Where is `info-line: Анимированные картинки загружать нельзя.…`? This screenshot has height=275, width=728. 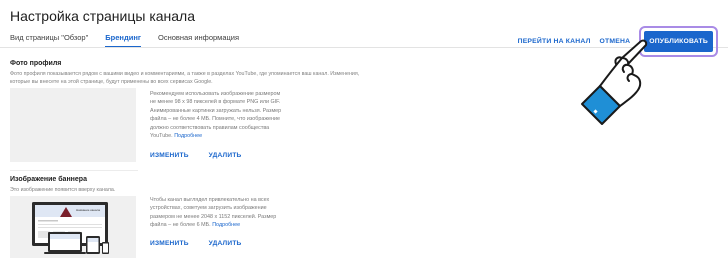 info-line: Анимированные картинки загружать нельзя.… is located at coordinates (216, 110).